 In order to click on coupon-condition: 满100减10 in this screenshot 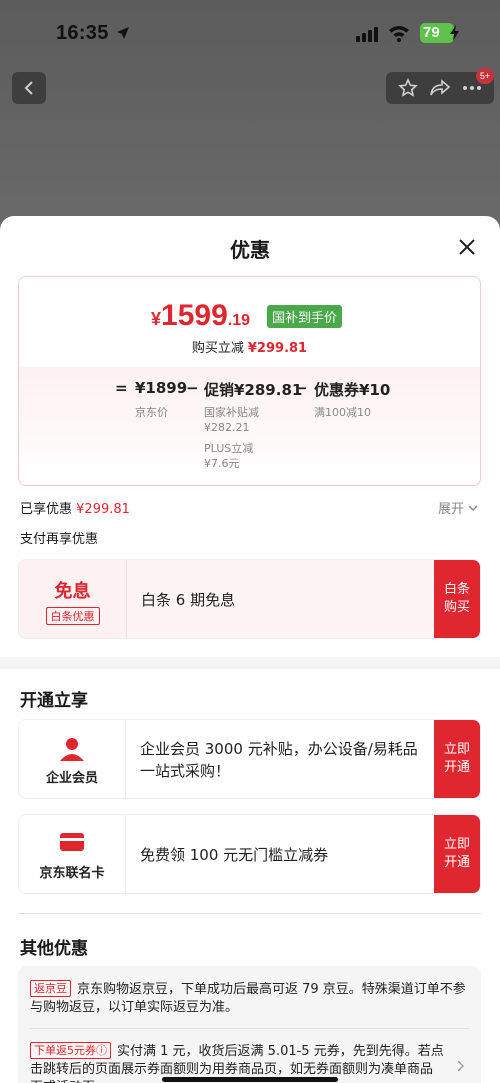, I will do `click(342, 412)`.